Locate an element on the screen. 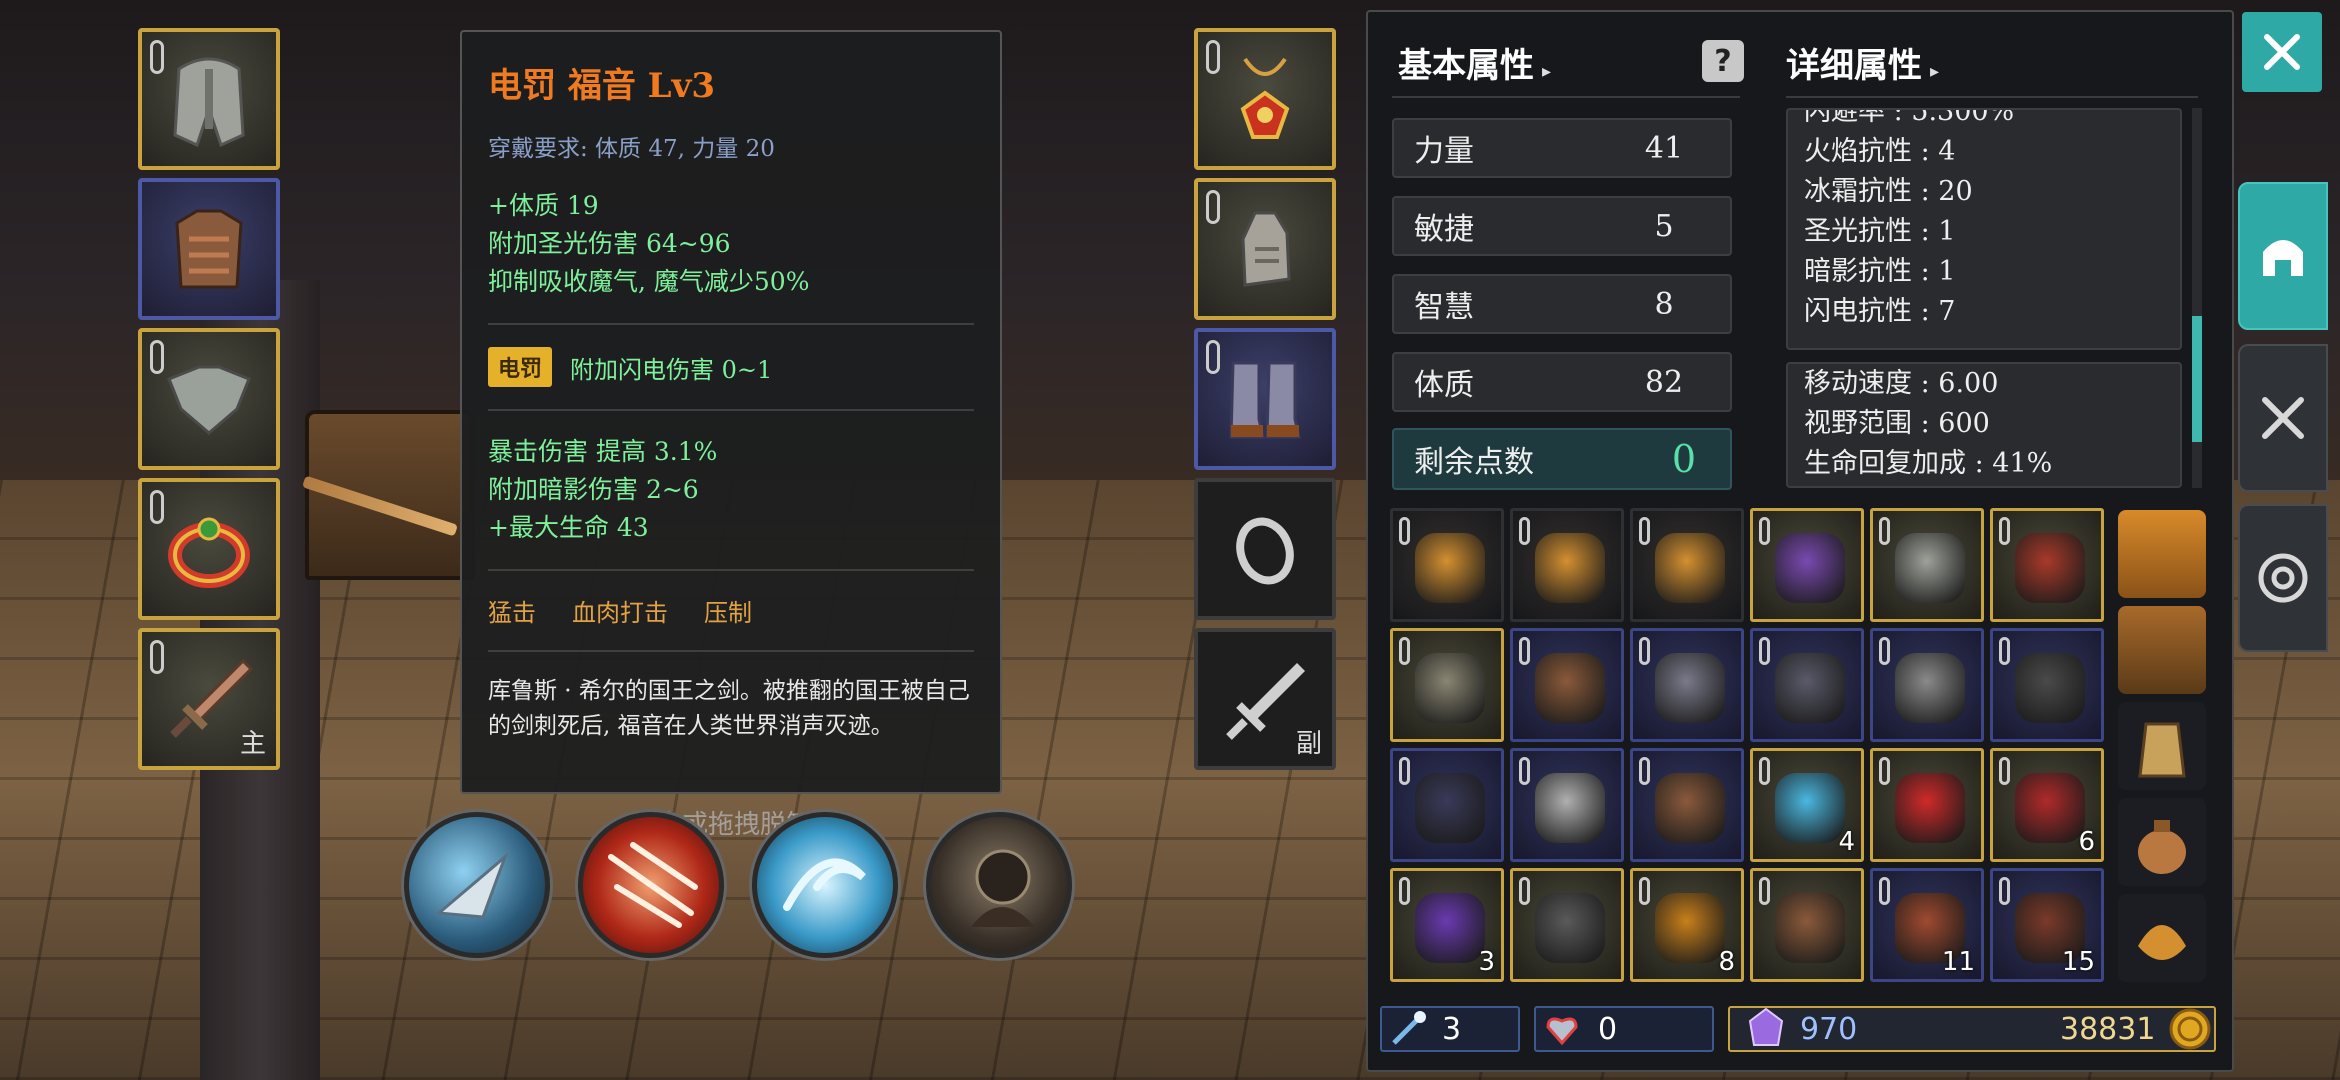 This screenshot has width=2340, height=1080. inventory-slot-mace is located at coordinates (1687, 685).